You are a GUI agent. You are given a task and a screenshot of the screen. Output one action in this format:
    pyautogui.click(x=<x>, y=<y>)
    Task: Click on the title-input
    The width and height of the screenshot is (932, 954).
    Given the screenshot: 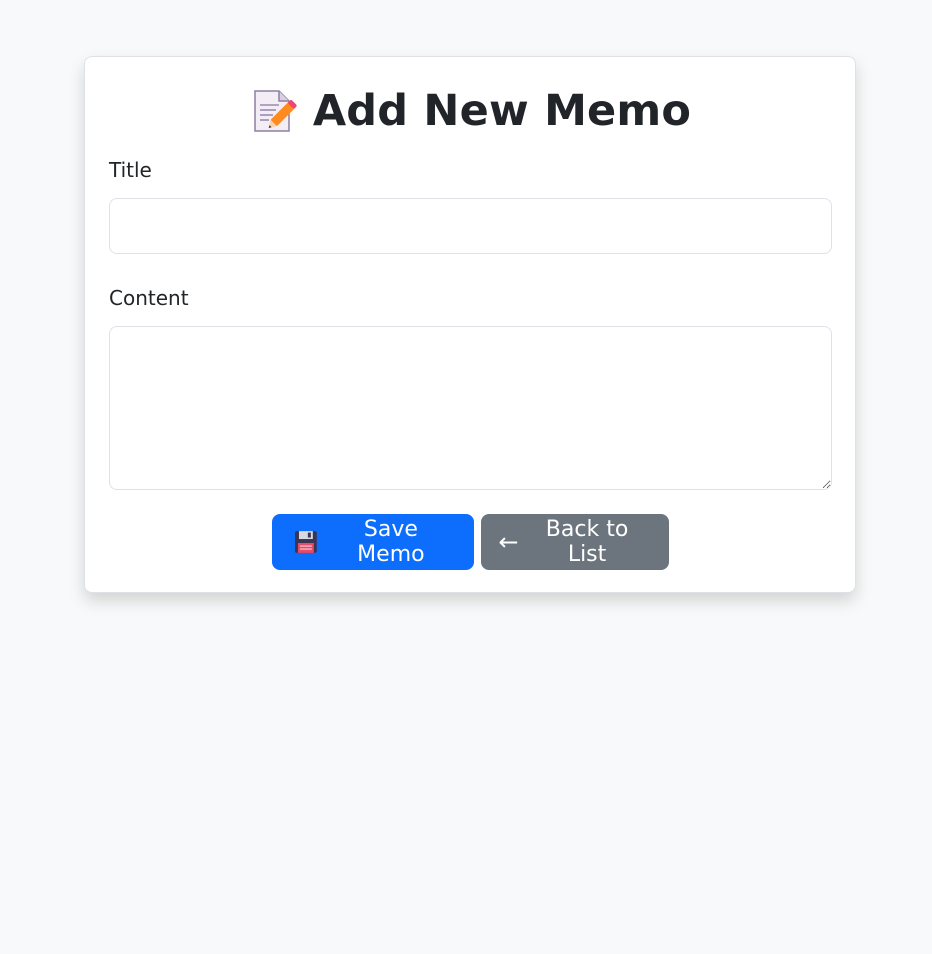 What is the action you would take?
    pyautogui.click(x=470, y=226)
    